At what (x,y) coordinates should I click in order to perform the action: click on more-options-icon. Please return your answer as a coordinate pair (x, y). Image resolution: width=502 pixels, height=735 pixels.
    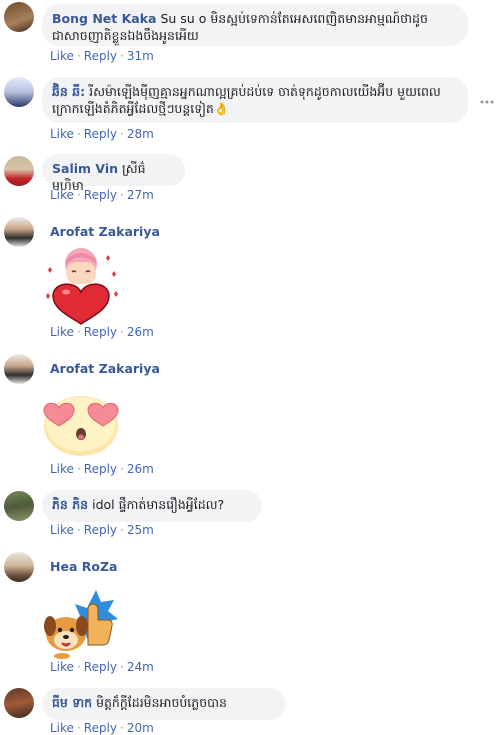
    Looking at the image, I should click on (487, 102).